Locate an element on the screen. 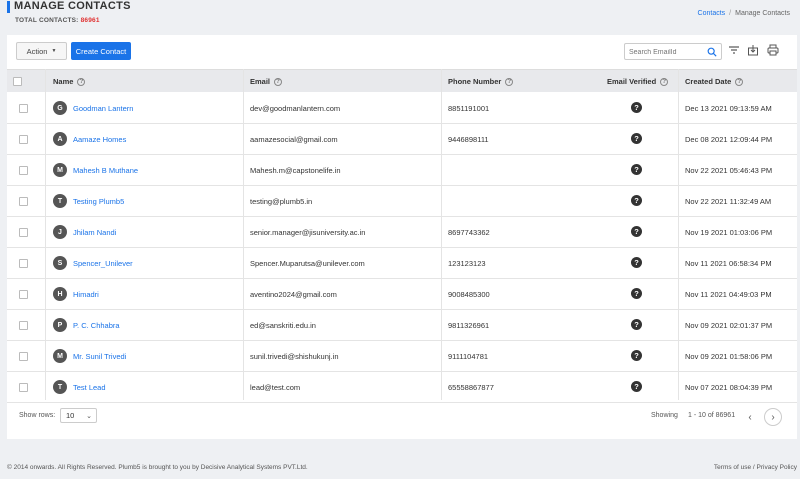 Image resolution: width=800 pixels, height=479 pixels. column-verified: Email Verified? is located at coordinates (638, 81).